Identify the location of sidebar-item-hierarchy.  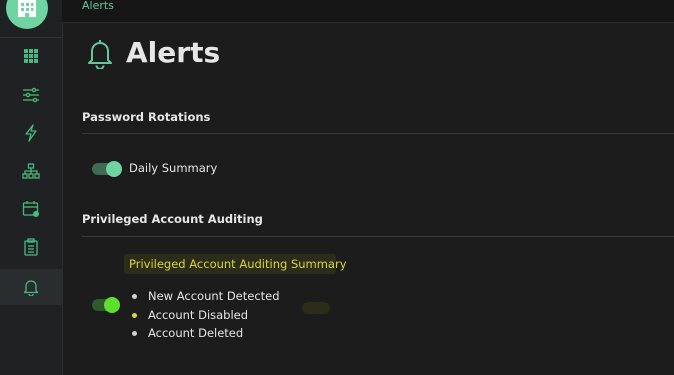
(31, 171).